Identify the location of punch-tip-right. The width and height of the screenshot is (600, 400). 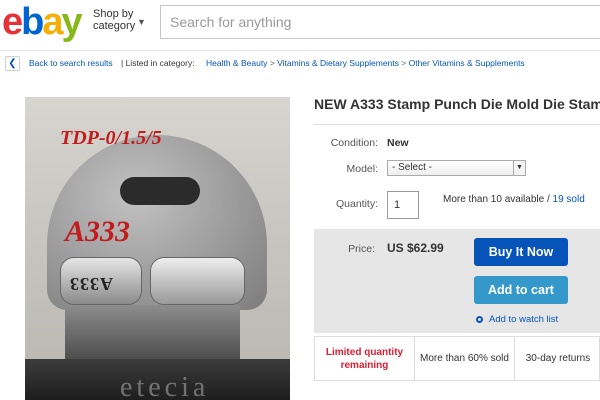
(197, 281).